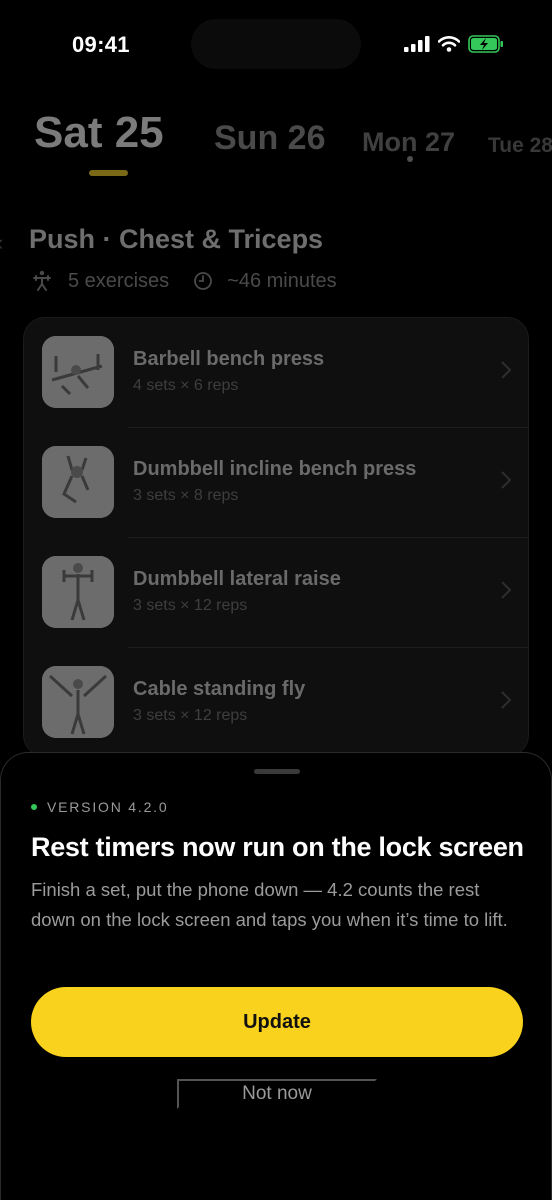 This screenshot has height=1200, width=552. What do you see at coordinates (108, 807) in the screenshot?
I see `version-text: VERSION 4.2.0` at bounding box center [108, 807].